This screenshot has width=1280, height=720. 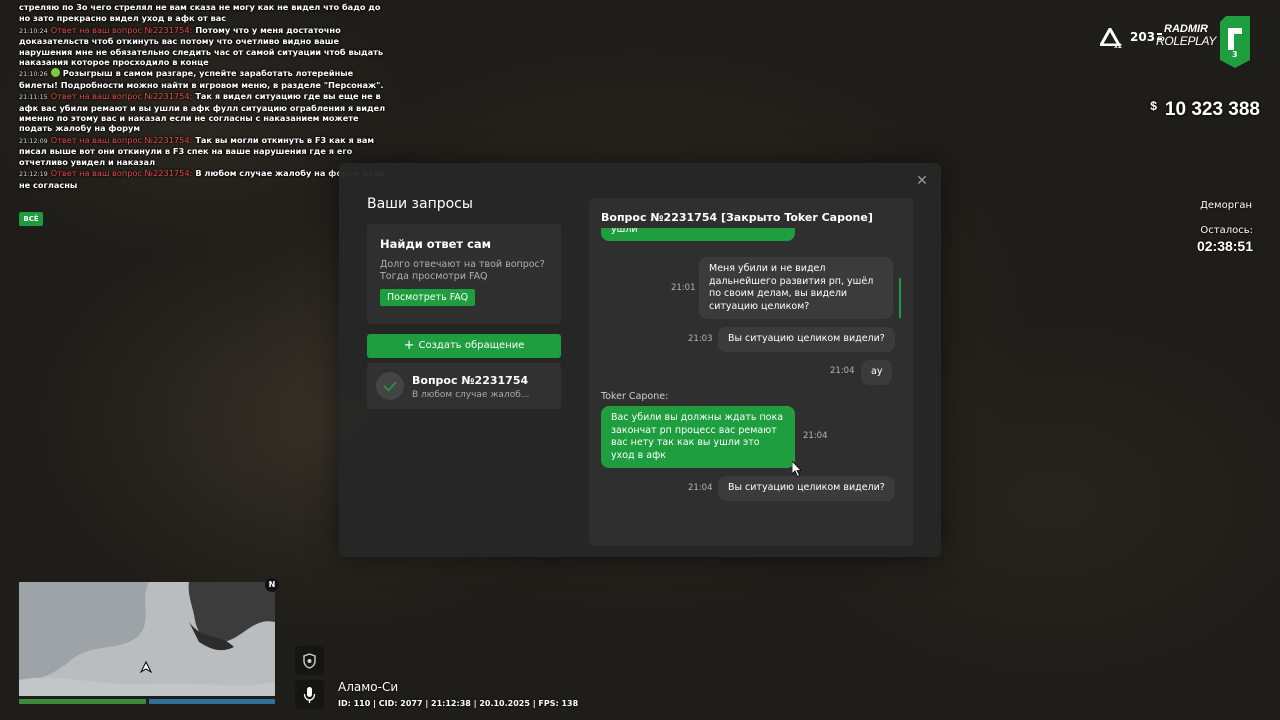 What do you see at coordinates (409, 345) in the screenshot?
I see `plus-icon: +` at bounding box center [409, 345].